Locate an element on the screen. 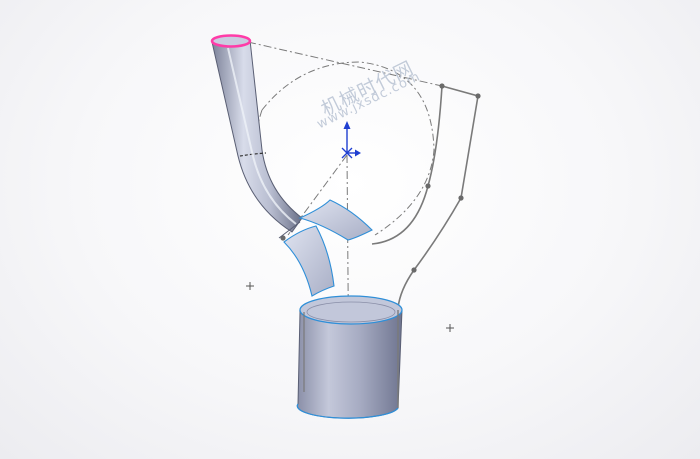 This screenshot has height=459, width=700. selected-edge-top is located at coordinates (231, 41).